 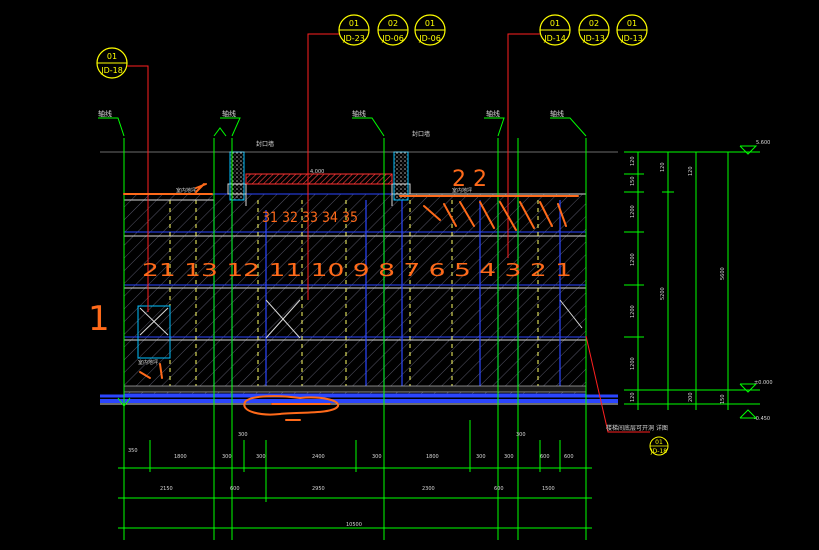 I want to click on dim-b1-10: 600, so click(x=569, y=457).